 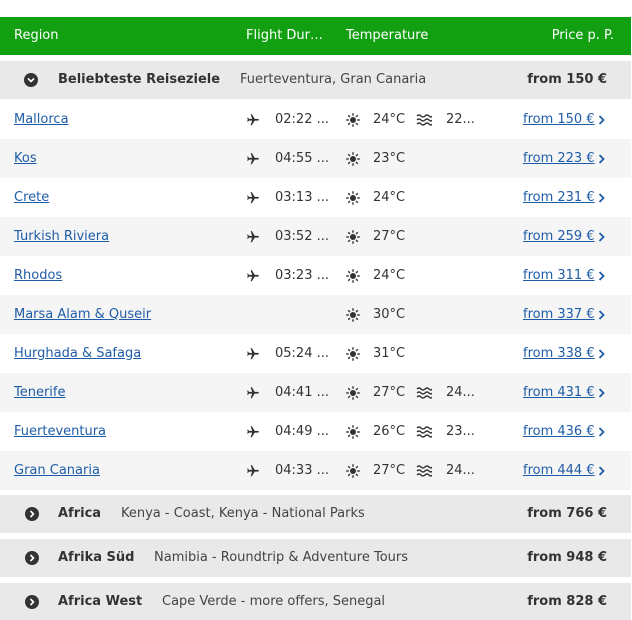 What do you see at coordinates (281, 557) in the screenshot?
I see `group-subtitle: Namibia - Roundtrip & Adventure Tours` at bounding box center [281, 557].